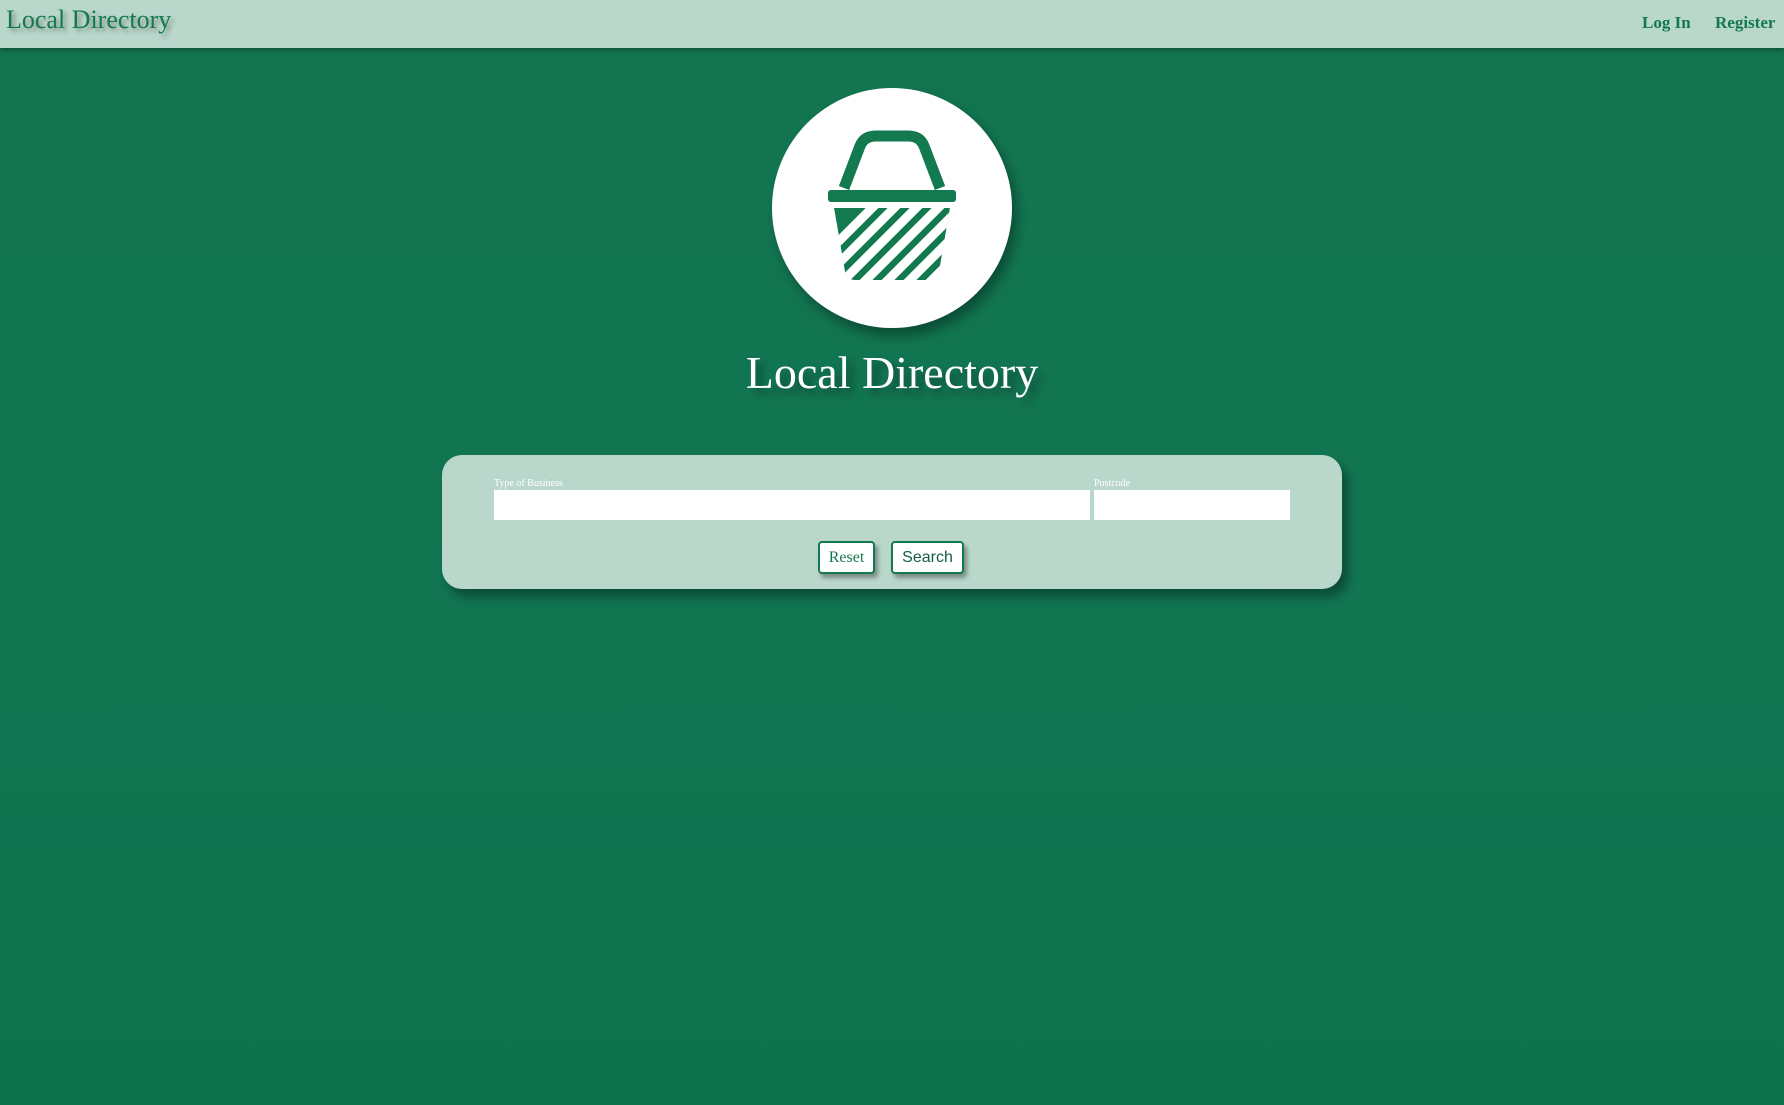 Image resolution: width=1784 pixels, height=1105 pixels. Describe the element at coordinates (1745, 23) in the screenshot. I see `register-link: Register` at that location.